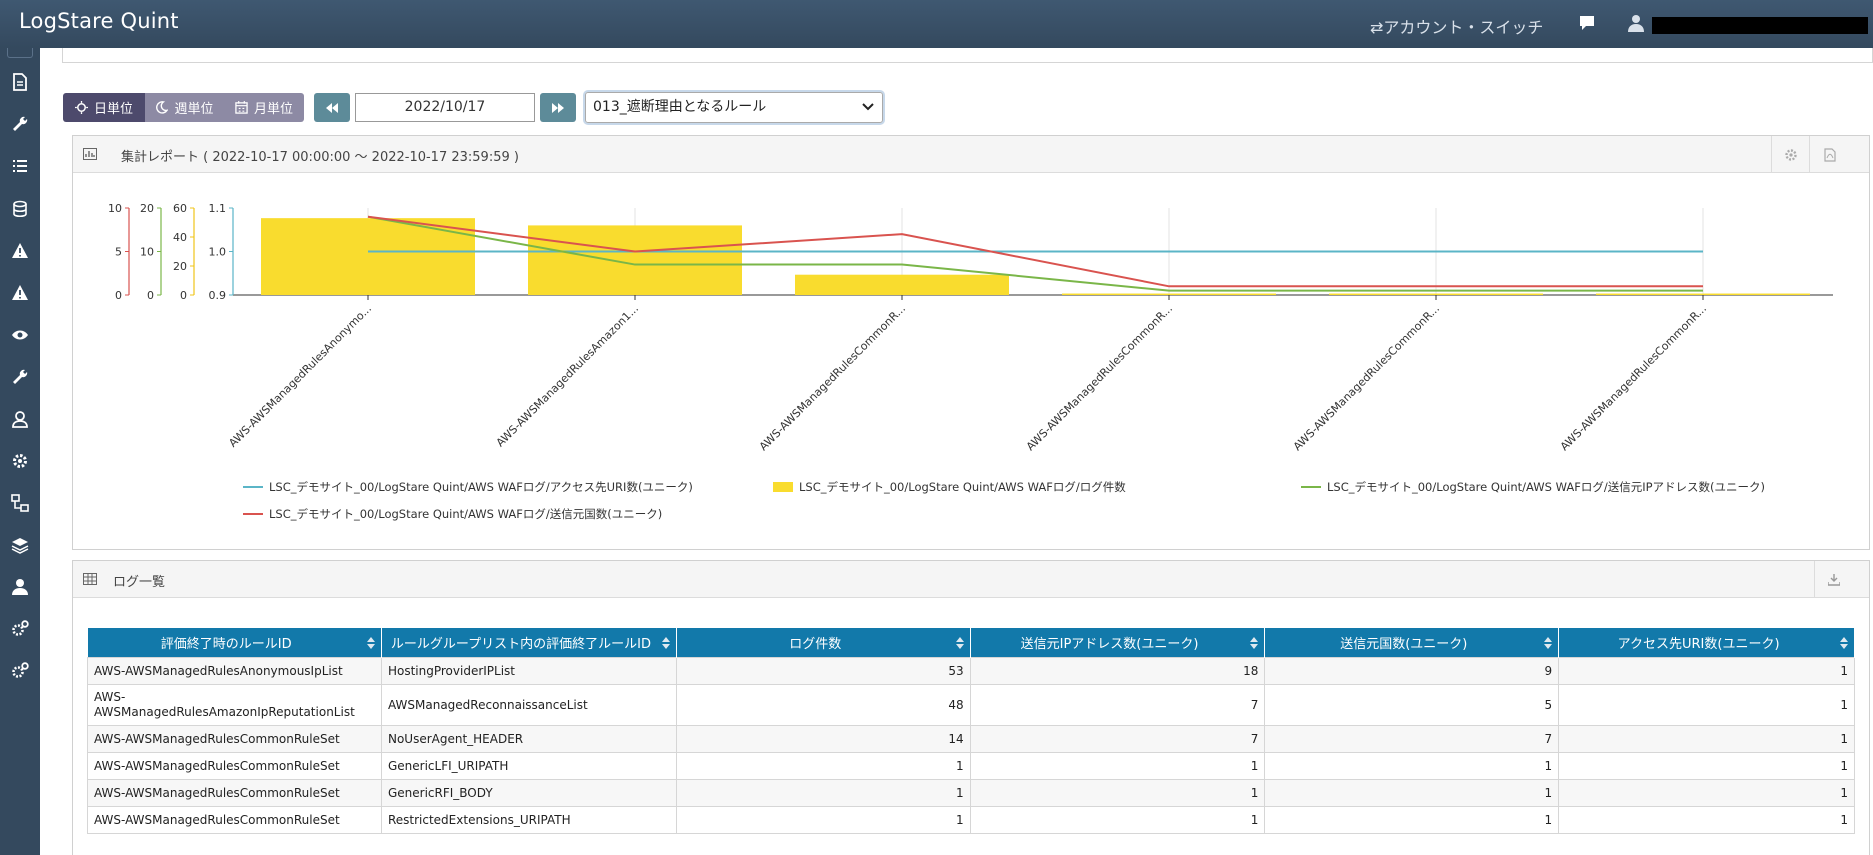 The width and height of the screenshot is (1873, 855). Describe the element at coordinates (264, 107) in the screenshot. I see `month-unit-button: 月単位` at that location.